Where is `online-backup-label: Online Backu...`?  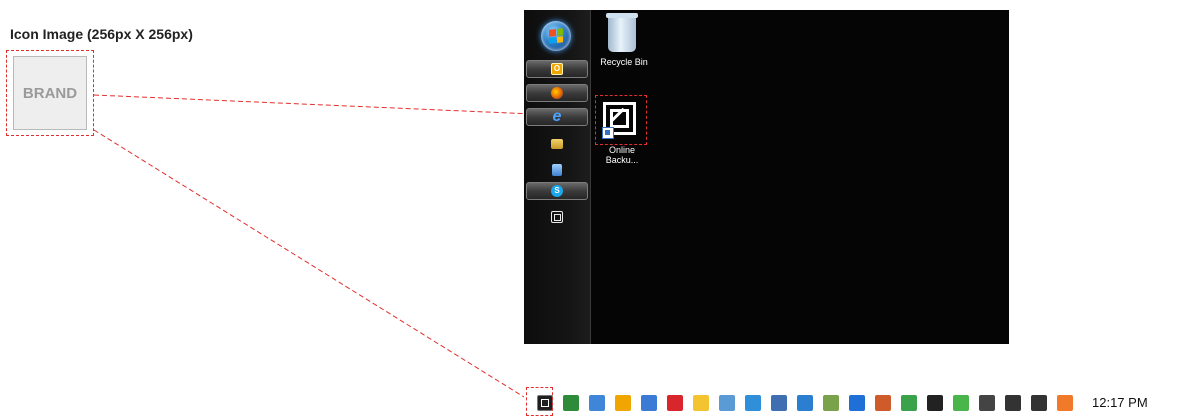 online-backup-label: Online Backu... is located at coordinates (622, 155).